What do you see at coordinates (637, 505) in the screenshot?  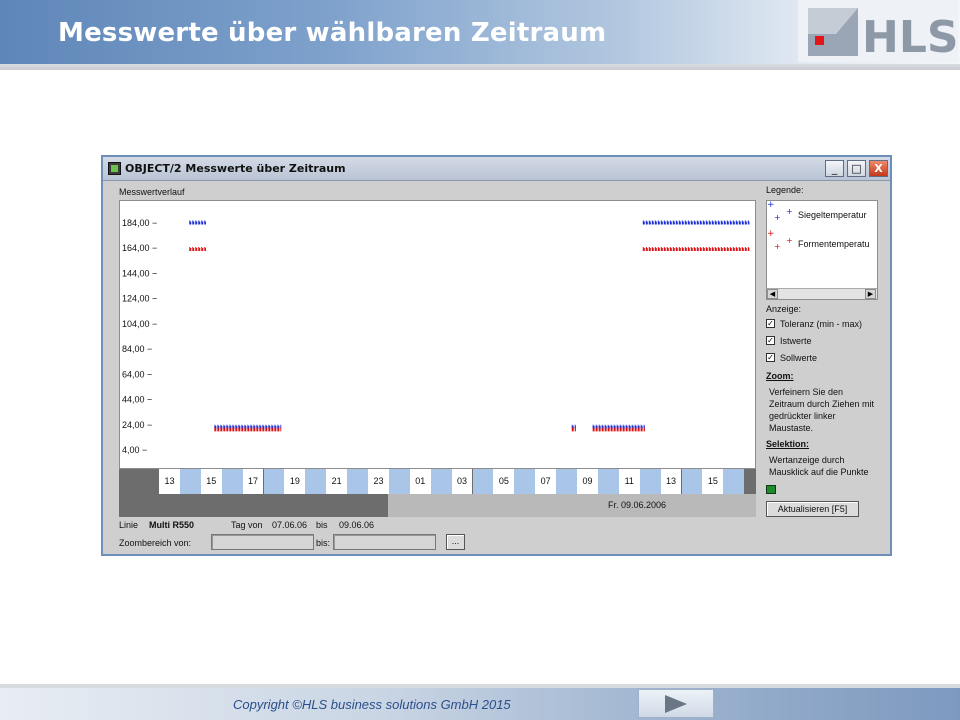 I see `timeline-date-label: Fr. 09.06.2006` at bounding box center [637, 505].